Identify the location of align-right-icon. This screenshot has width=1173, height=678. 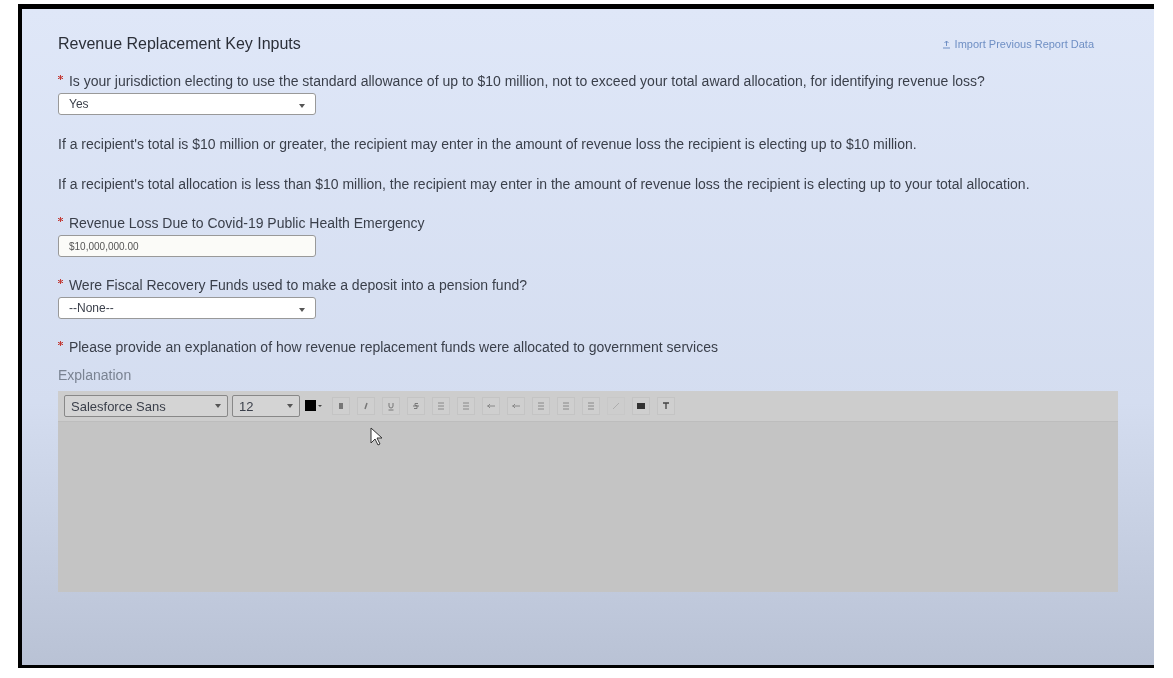
(591, 406).